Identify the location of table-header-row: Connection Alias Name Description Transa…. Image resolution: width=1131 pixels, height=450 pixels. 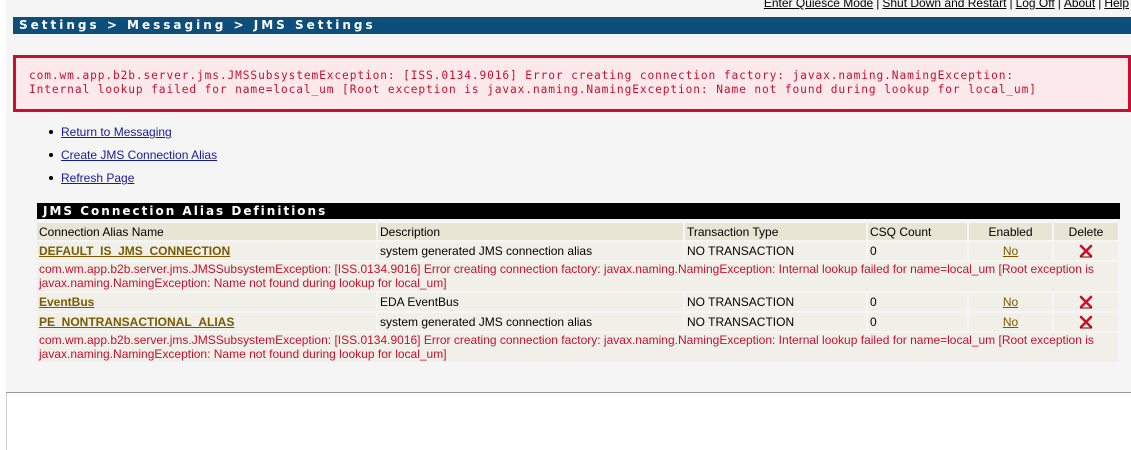
(578, 231).